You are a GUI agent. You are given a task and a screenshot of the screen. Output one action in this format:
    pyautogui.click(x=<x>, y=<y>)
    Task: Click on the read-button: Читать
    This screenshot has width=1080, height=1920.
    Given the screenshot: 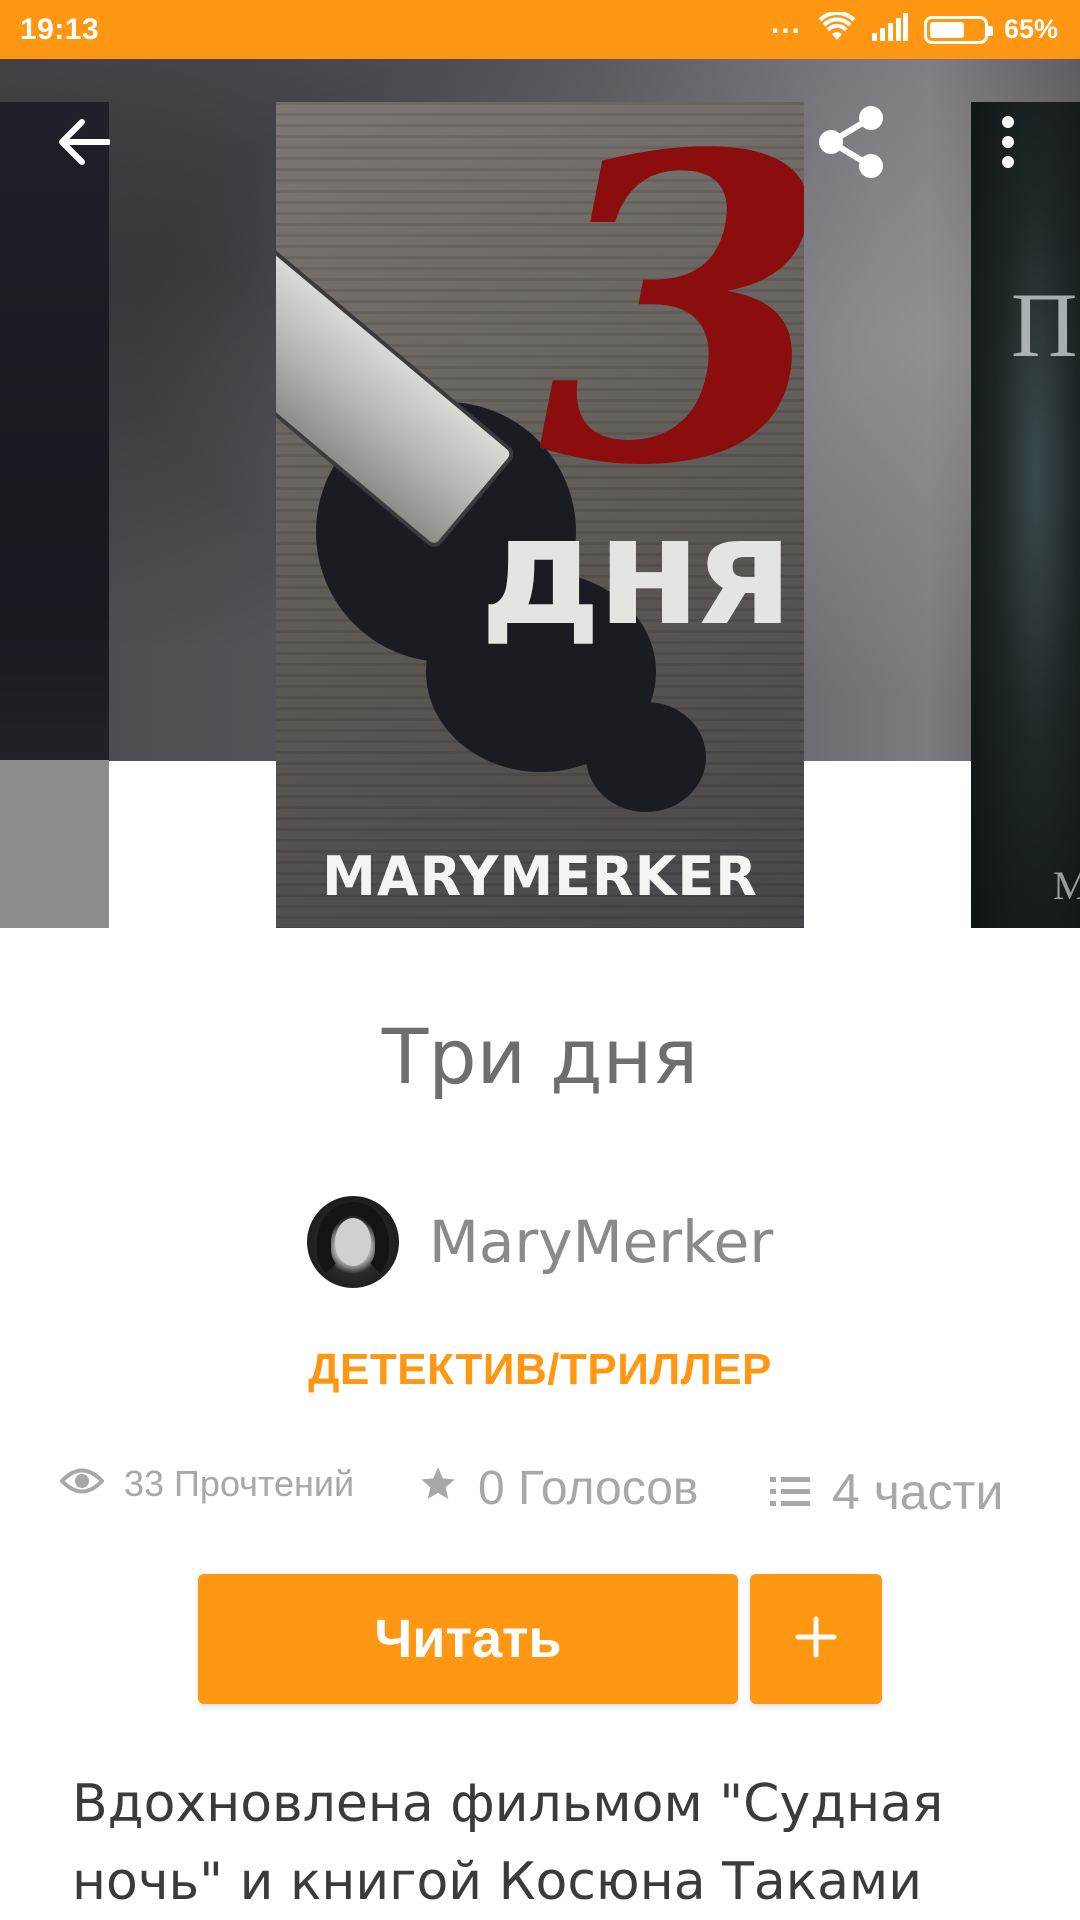 What is the action you would take?
    pyautogui.click(x=468, y=1639)
    